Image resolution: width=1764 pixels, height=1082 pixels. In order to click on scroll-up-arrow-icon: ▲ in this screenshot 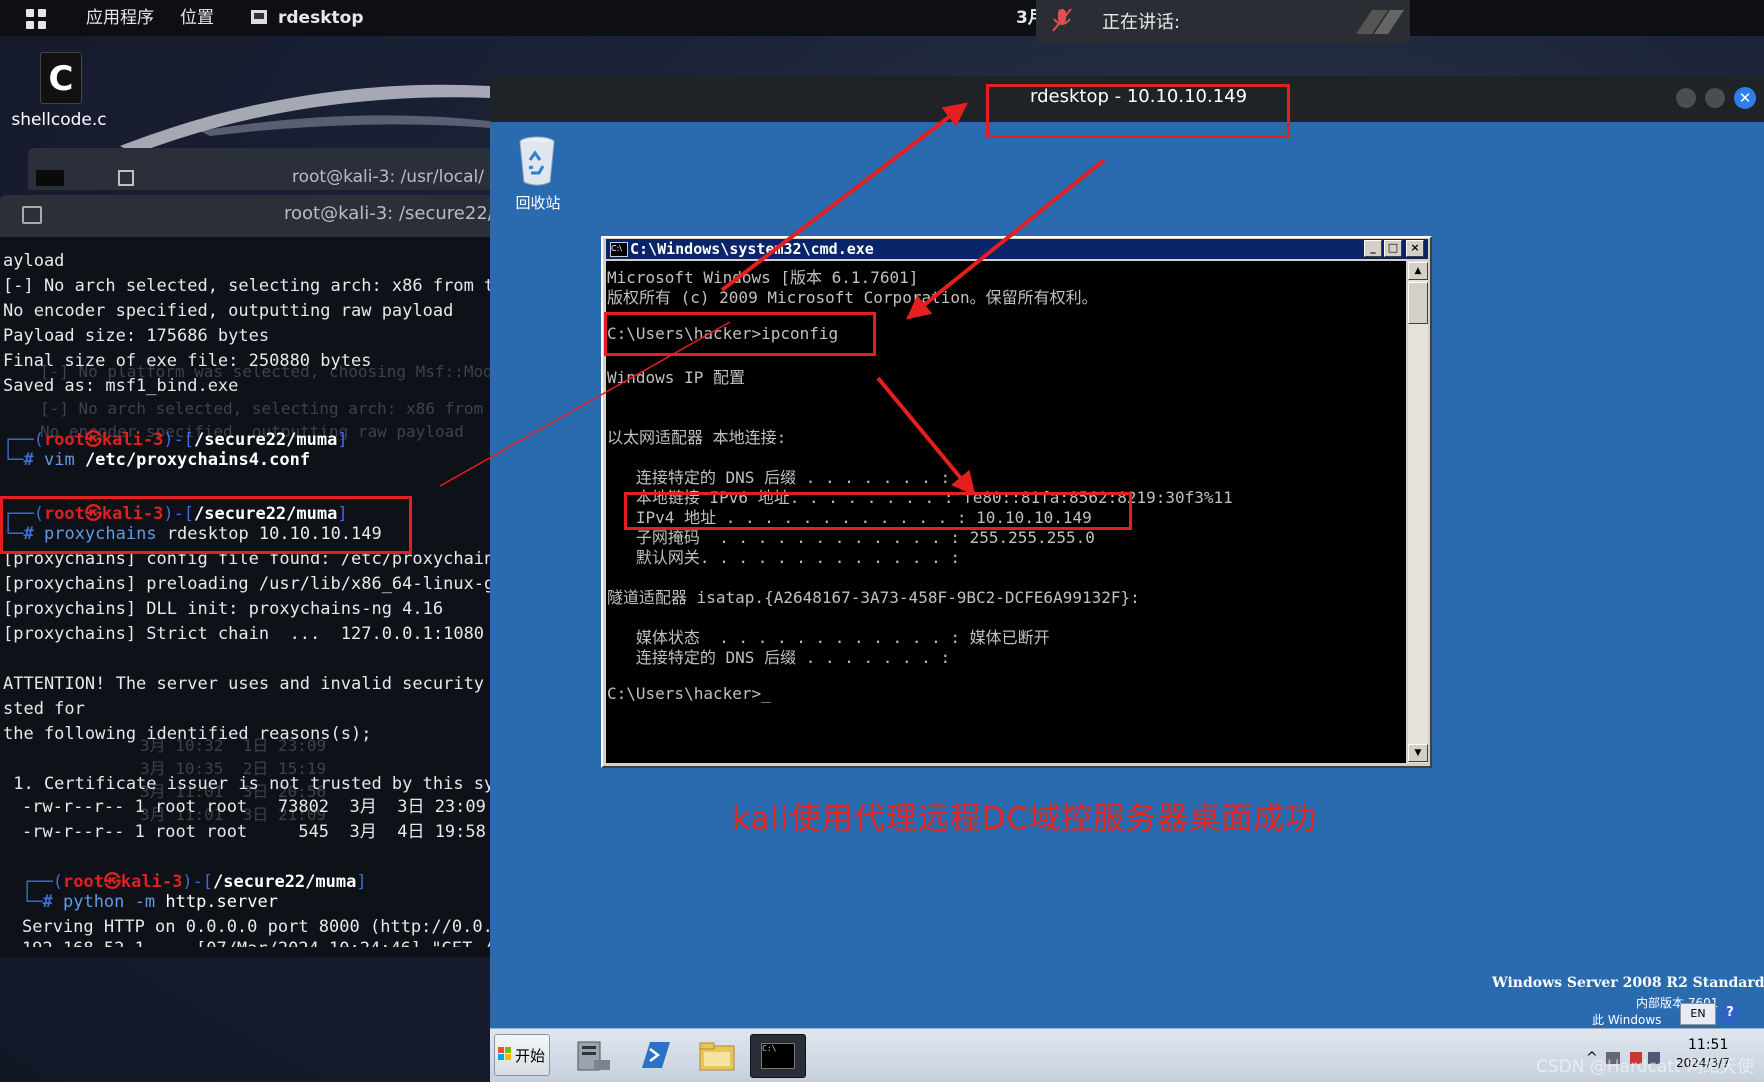, I will do `click(1418, 271)`.